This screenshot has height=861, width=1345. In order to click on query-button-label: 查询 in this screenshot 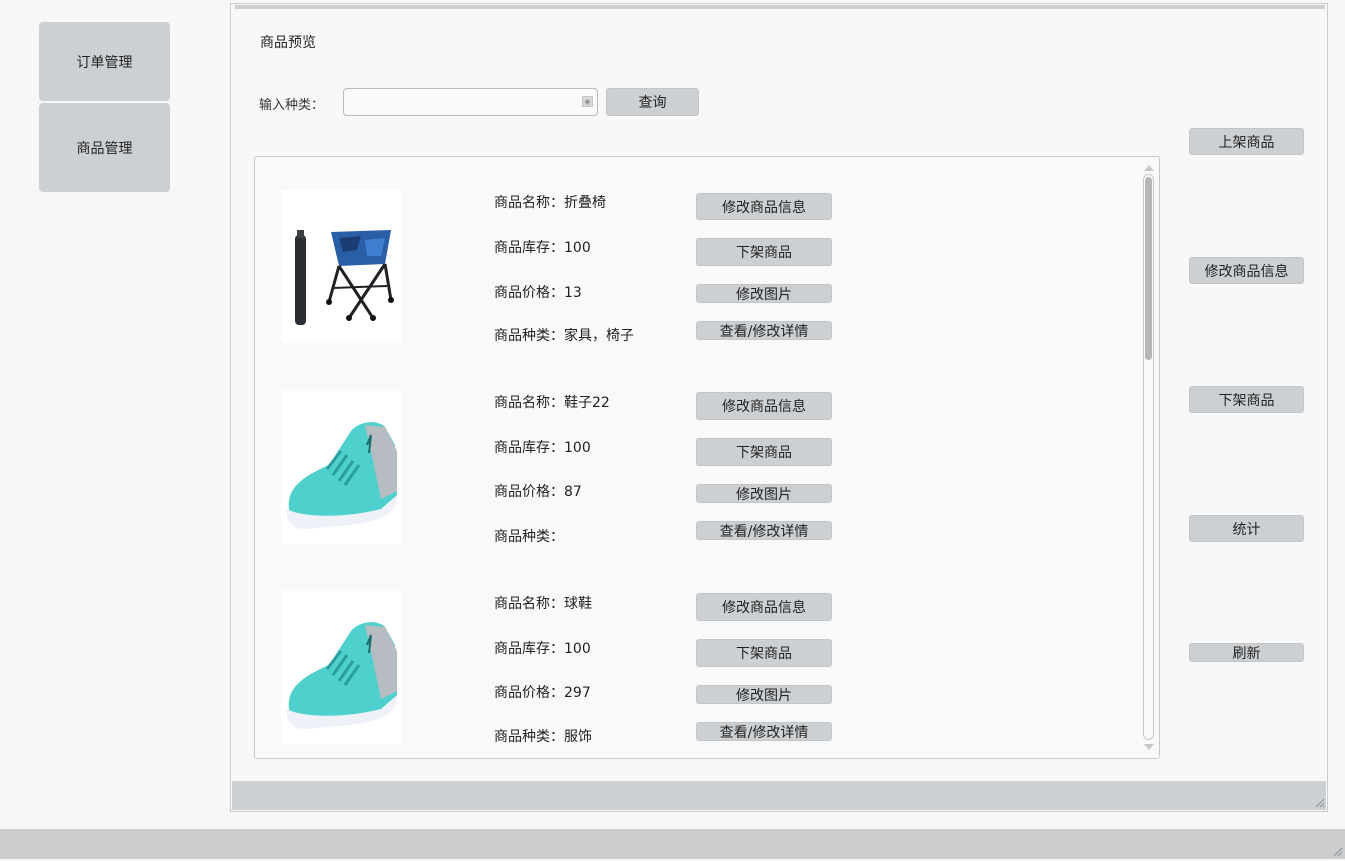, I will do `click(652, 103)`.